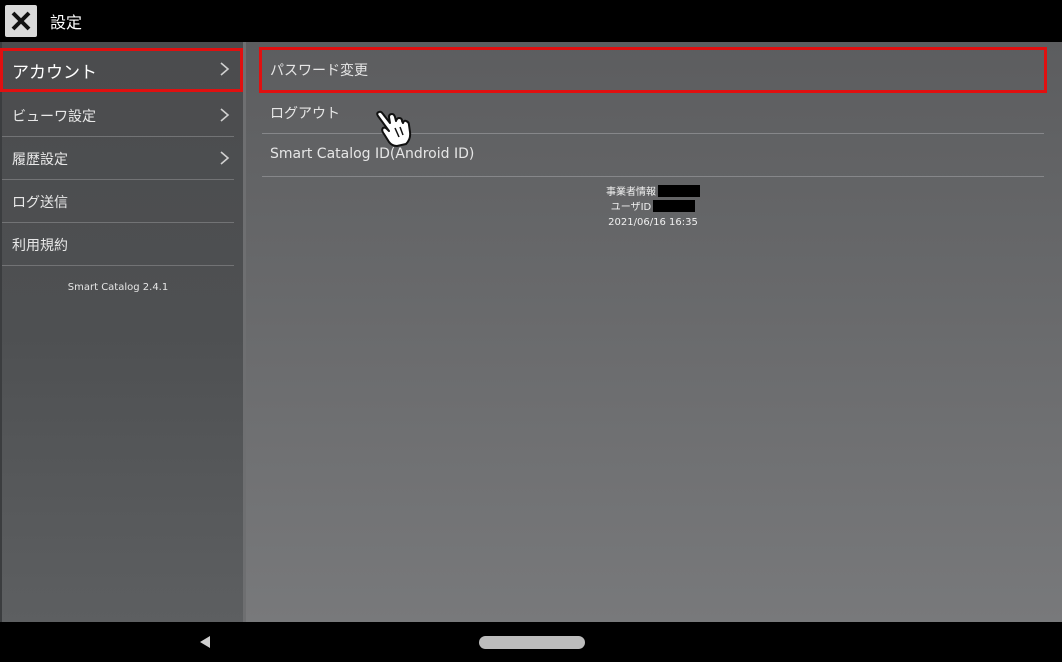  What do you see at coordinates (118, 201) in the screenshot?
I see `sidebar-item-send-log: ログ送信` at bounding box center [118, 201].